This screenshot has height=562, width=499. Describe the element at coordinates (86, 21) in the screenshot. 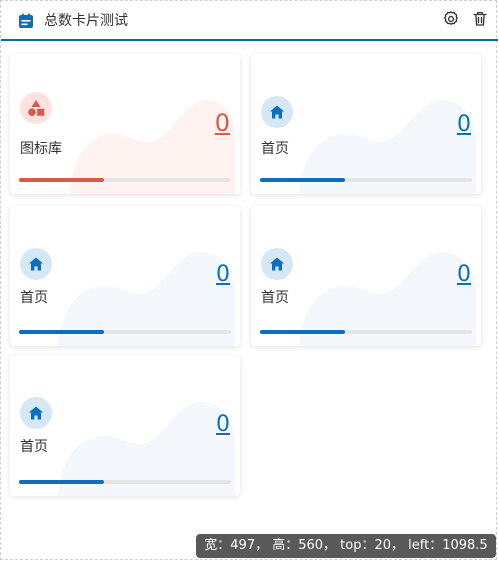

I see `panel-title: 总数卡片测试` at that location.